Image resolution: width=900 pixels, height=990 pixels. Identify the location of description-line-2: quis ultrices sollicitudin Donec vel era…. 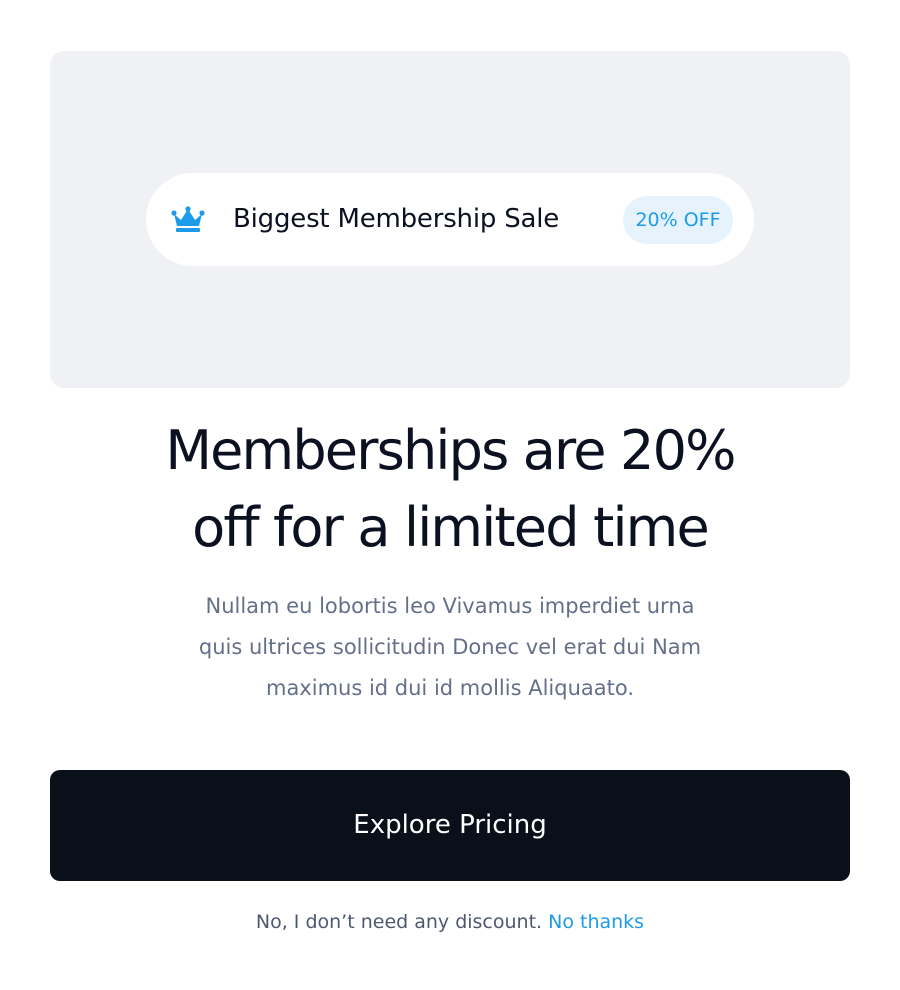
(450, 647).